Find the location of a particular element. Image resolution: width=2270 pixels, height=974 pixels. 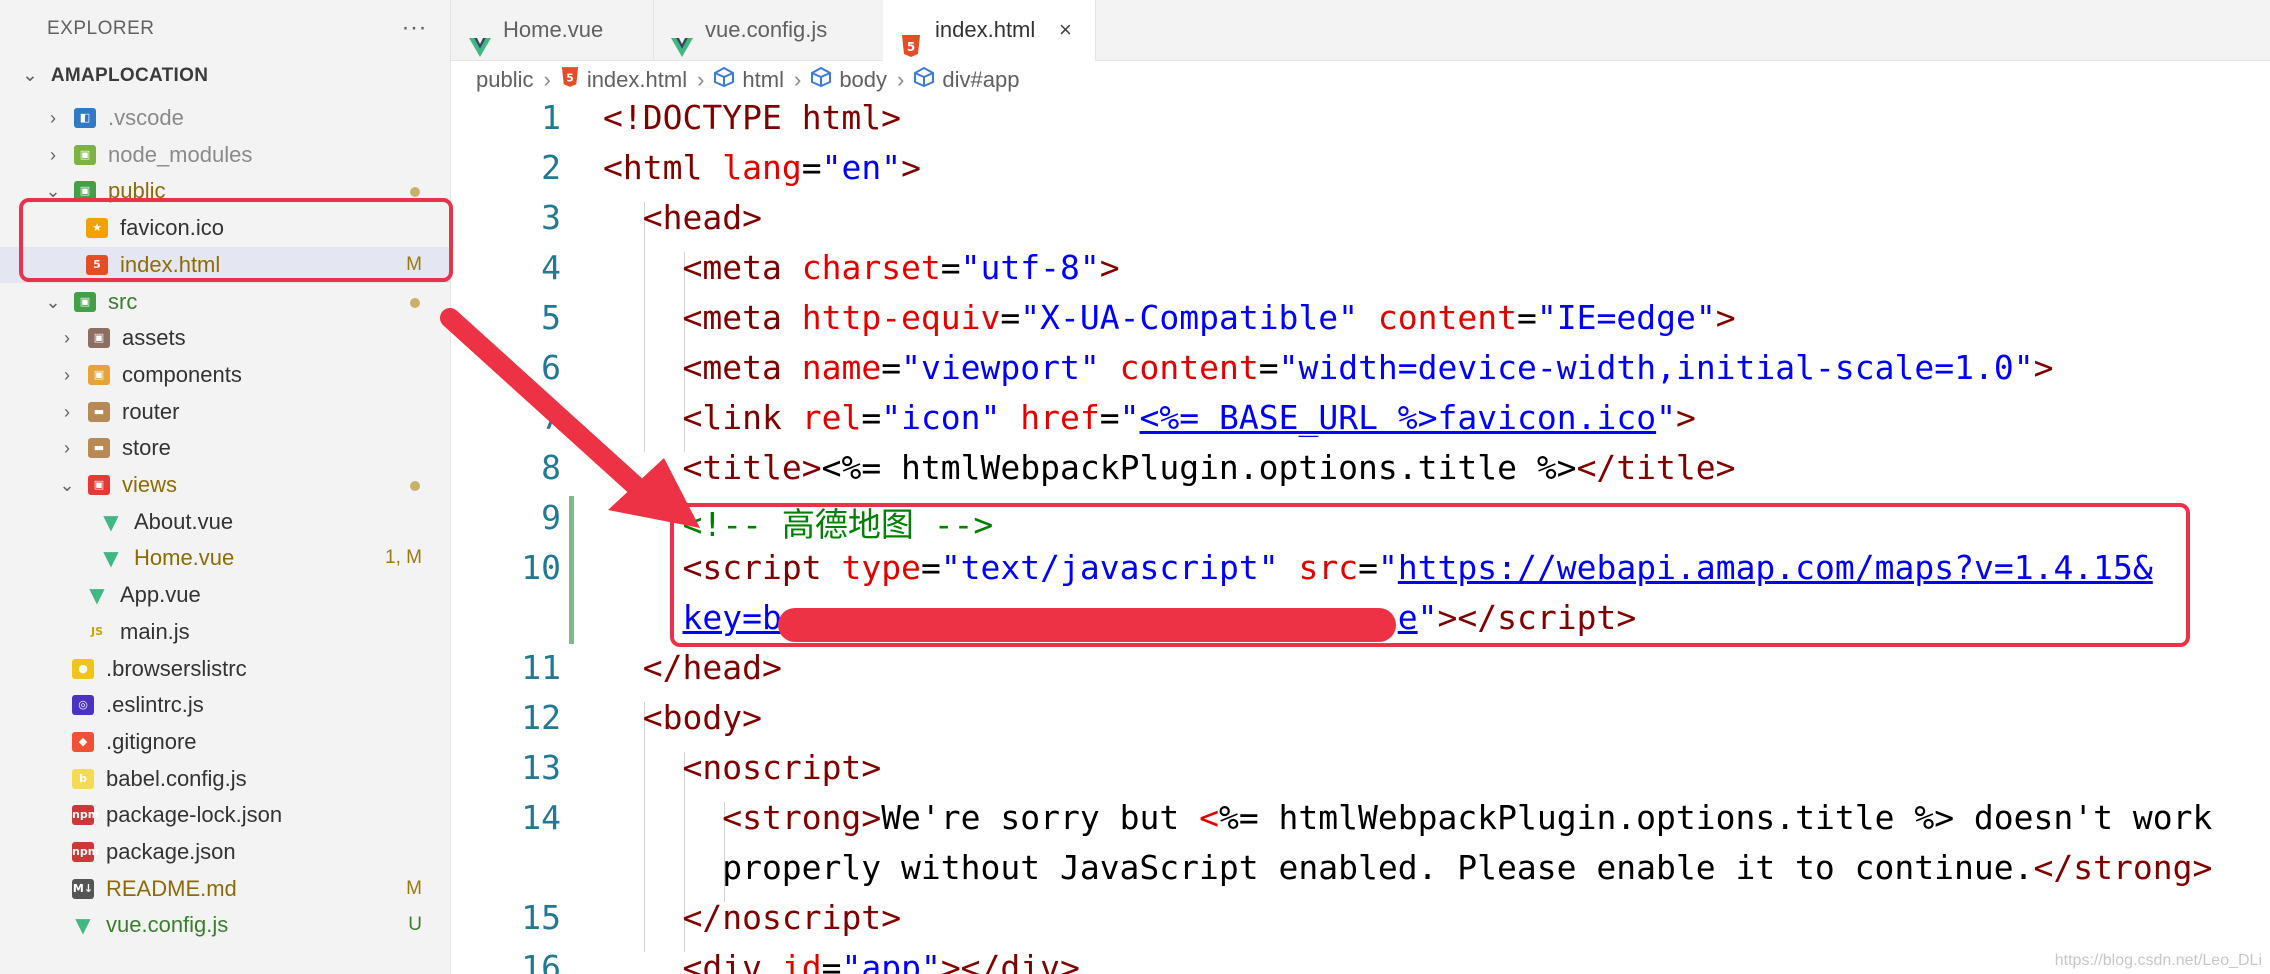

tab-home-vue: Home.vue is located at coordinates (552, 30).